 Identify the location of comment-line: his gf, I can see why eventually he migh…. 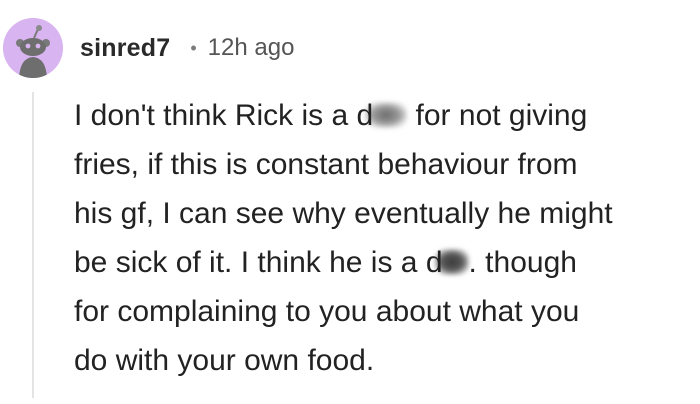
(343, 213).